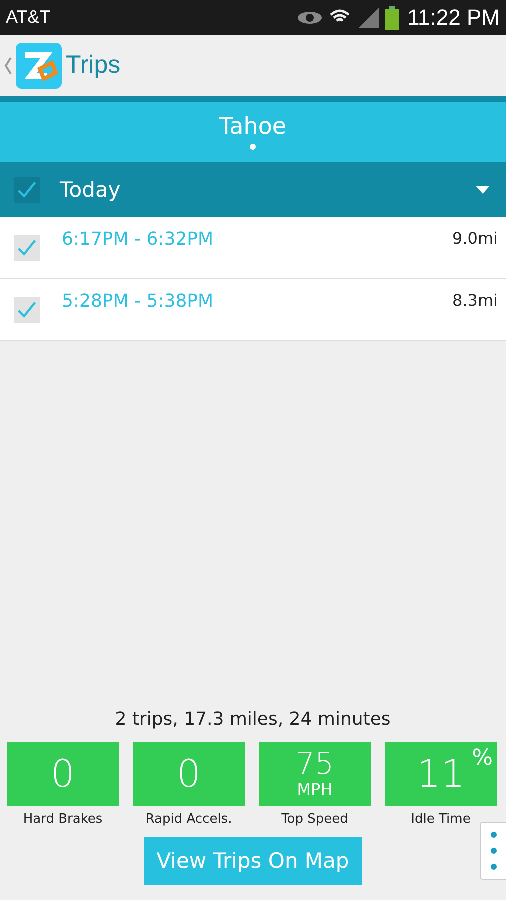  What do you see at coordinates (93, 65) in the screenshot?
I see `screen-title: Trips` at bounding box center [93, 65].